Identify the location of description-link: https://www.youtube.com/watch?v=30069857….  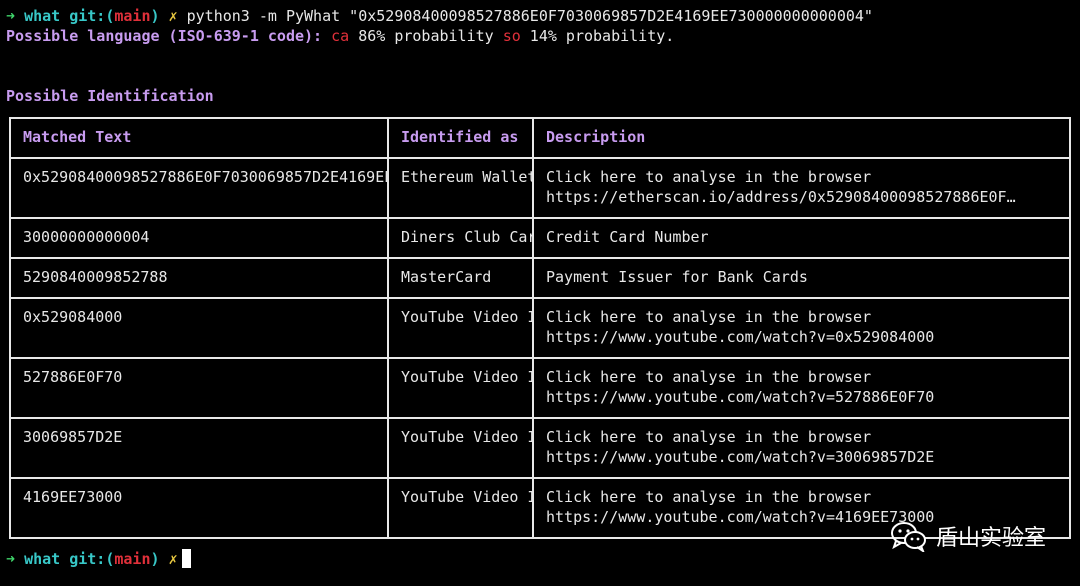
(801, 457).